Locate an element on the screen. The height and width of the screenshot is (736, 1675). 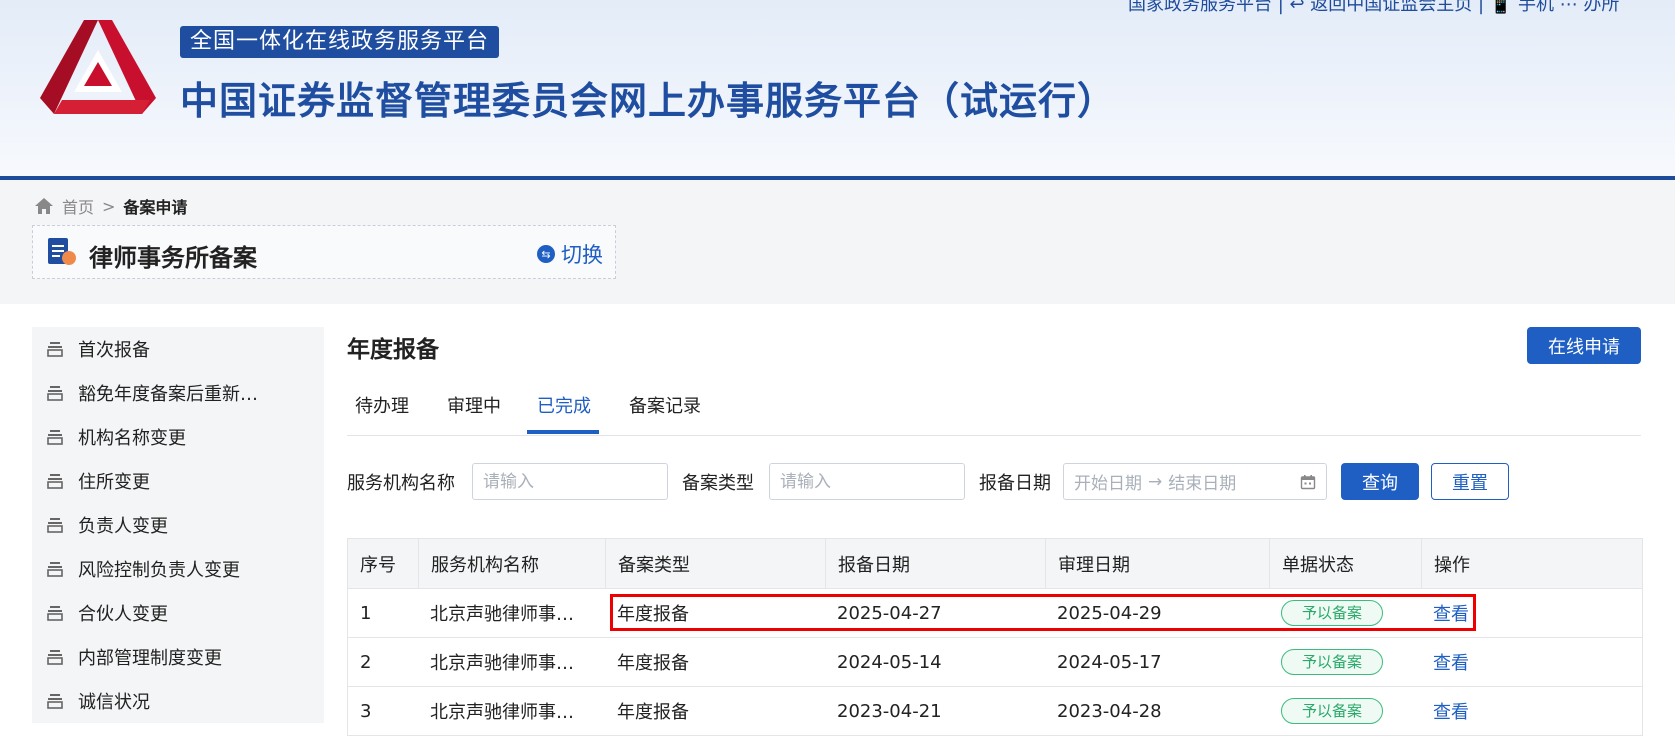
query-button: 查询 is located at coordinates (1380, 481).